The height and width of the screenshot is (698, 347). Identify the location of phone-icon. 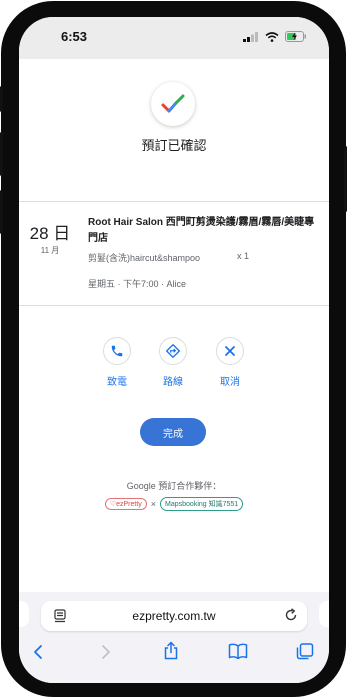
(117, 351).